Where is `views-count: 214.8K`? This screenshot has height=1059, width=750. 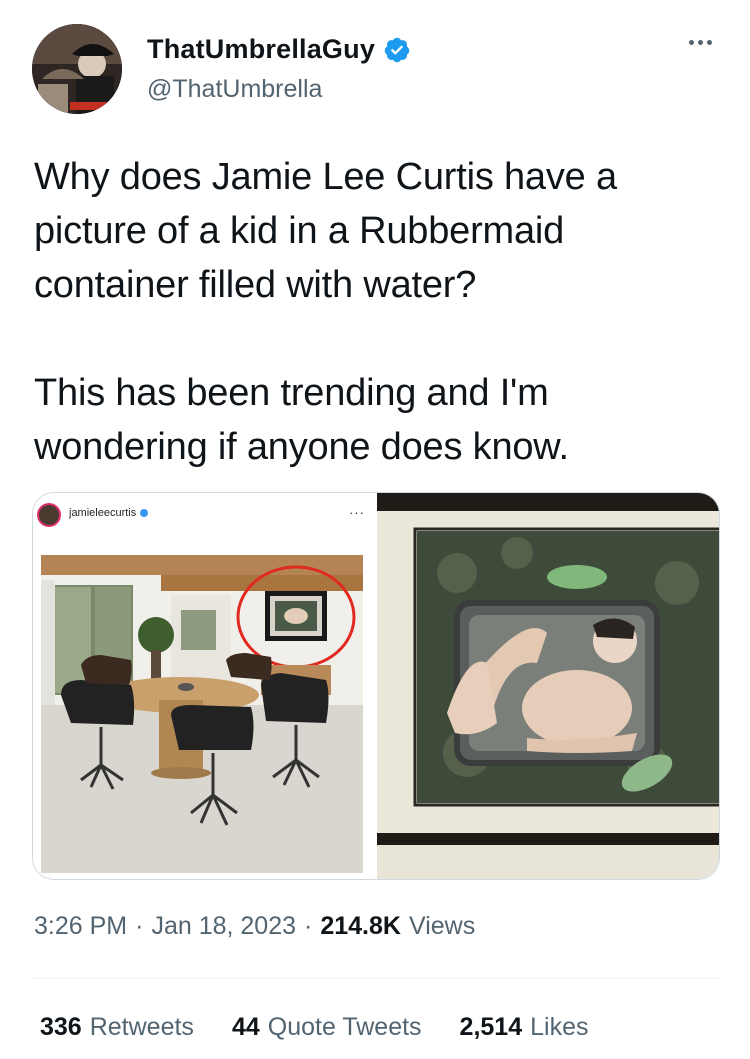 views-count: 214.8K is located at coordinates (360, 926).